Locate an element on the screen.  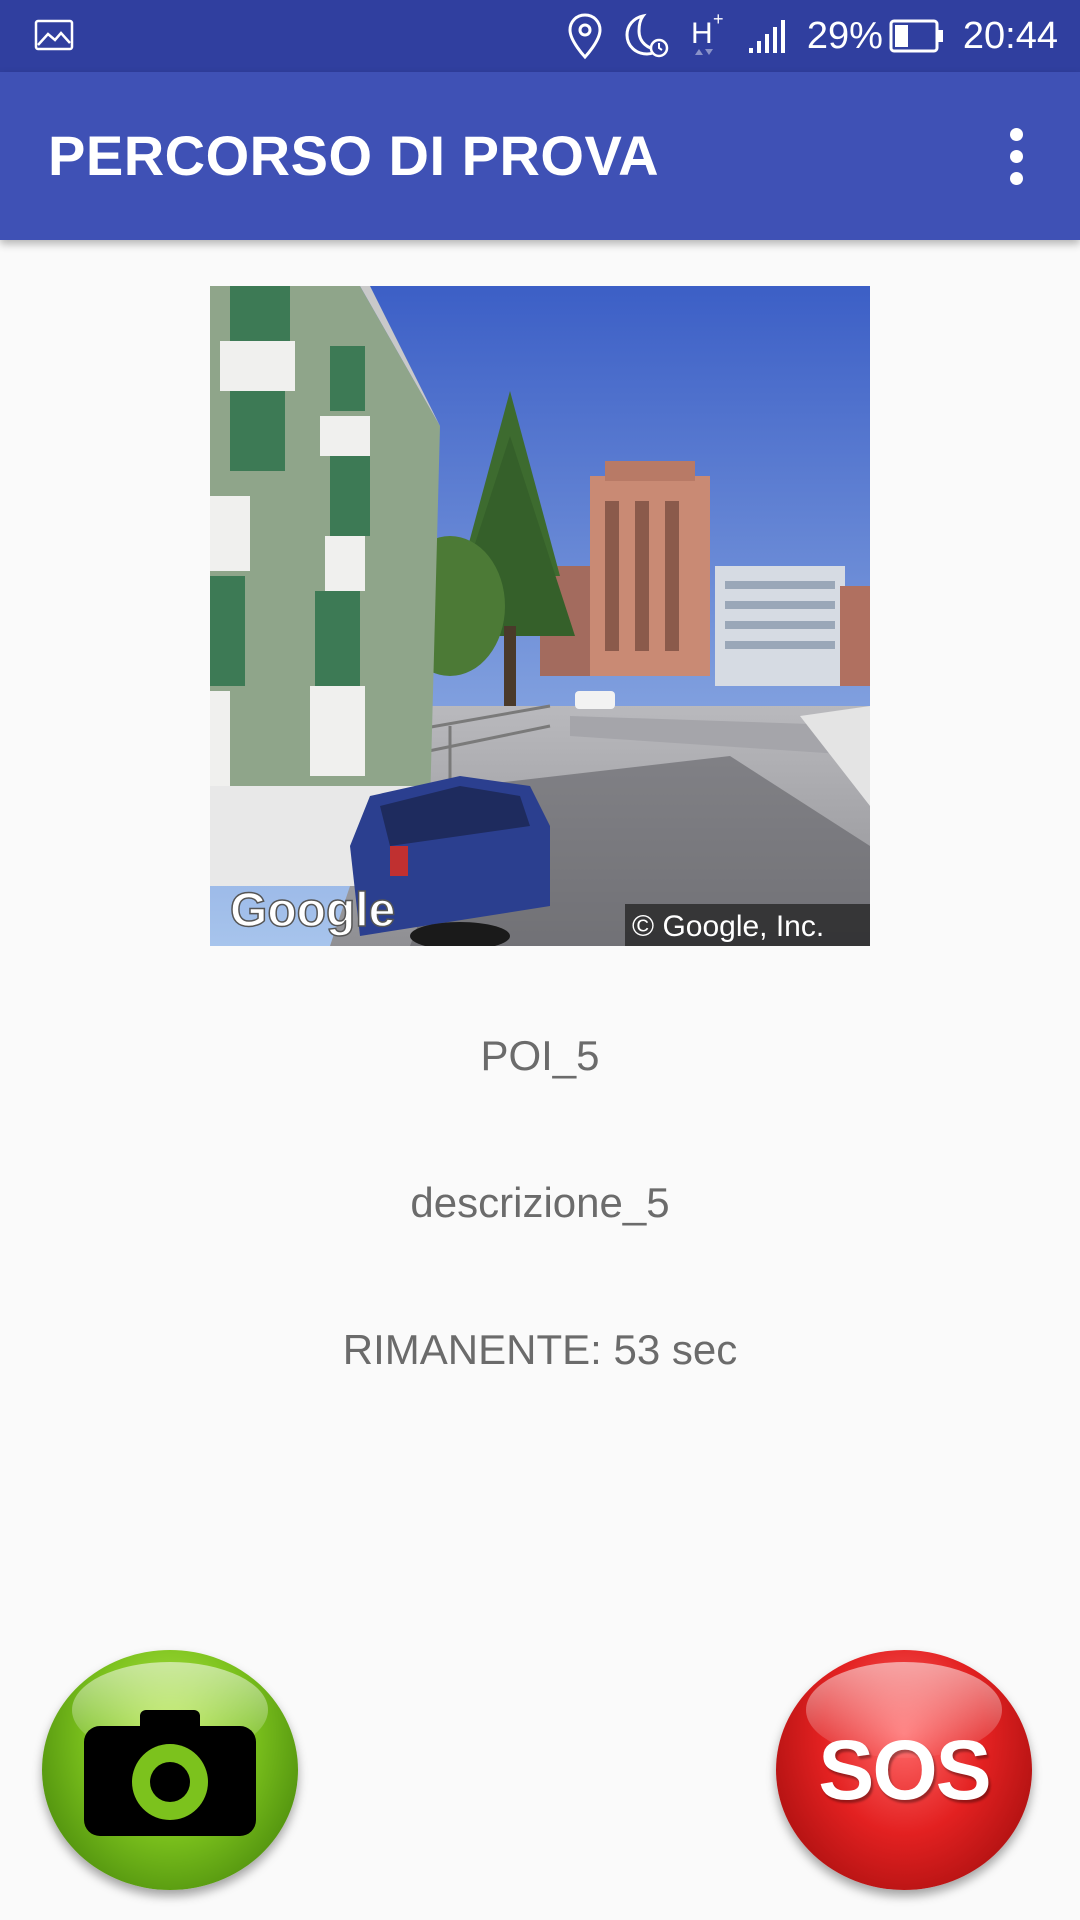
sos-label: SOS is located at coordinates (904, 1770).